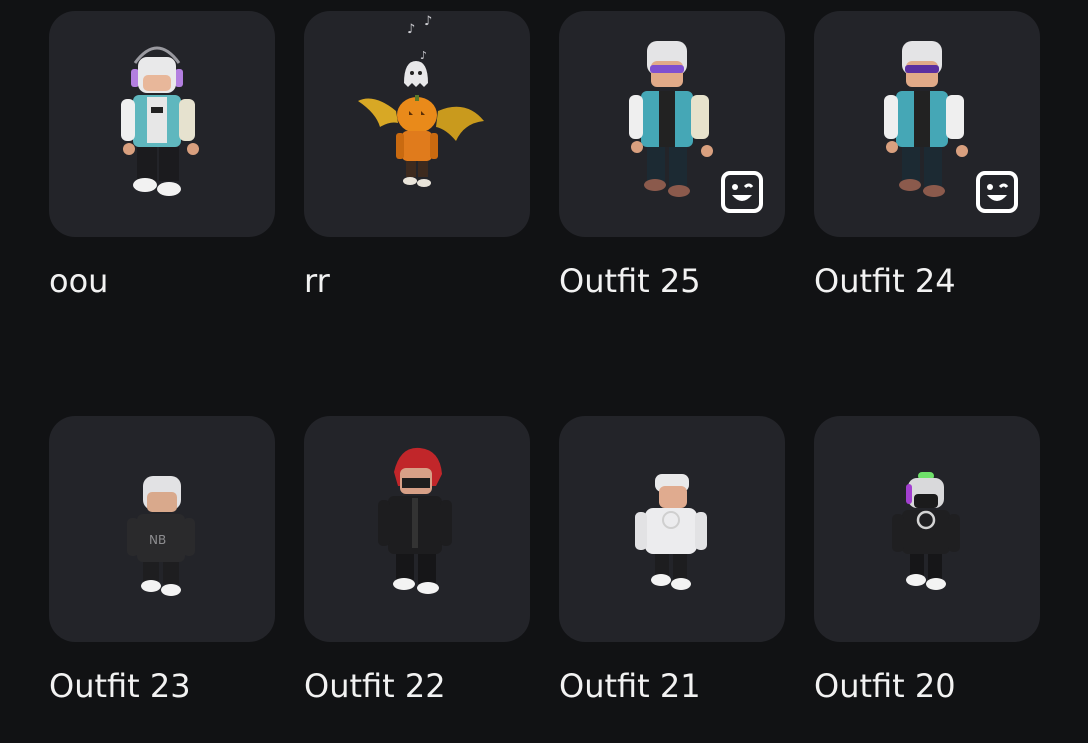 The height and width of the screenshot is (743, 1088). What do you see at coordinates (375, 686) in the screenshot?
I see `outfit-name: Outfit 22` at bounding box center [375, 686].